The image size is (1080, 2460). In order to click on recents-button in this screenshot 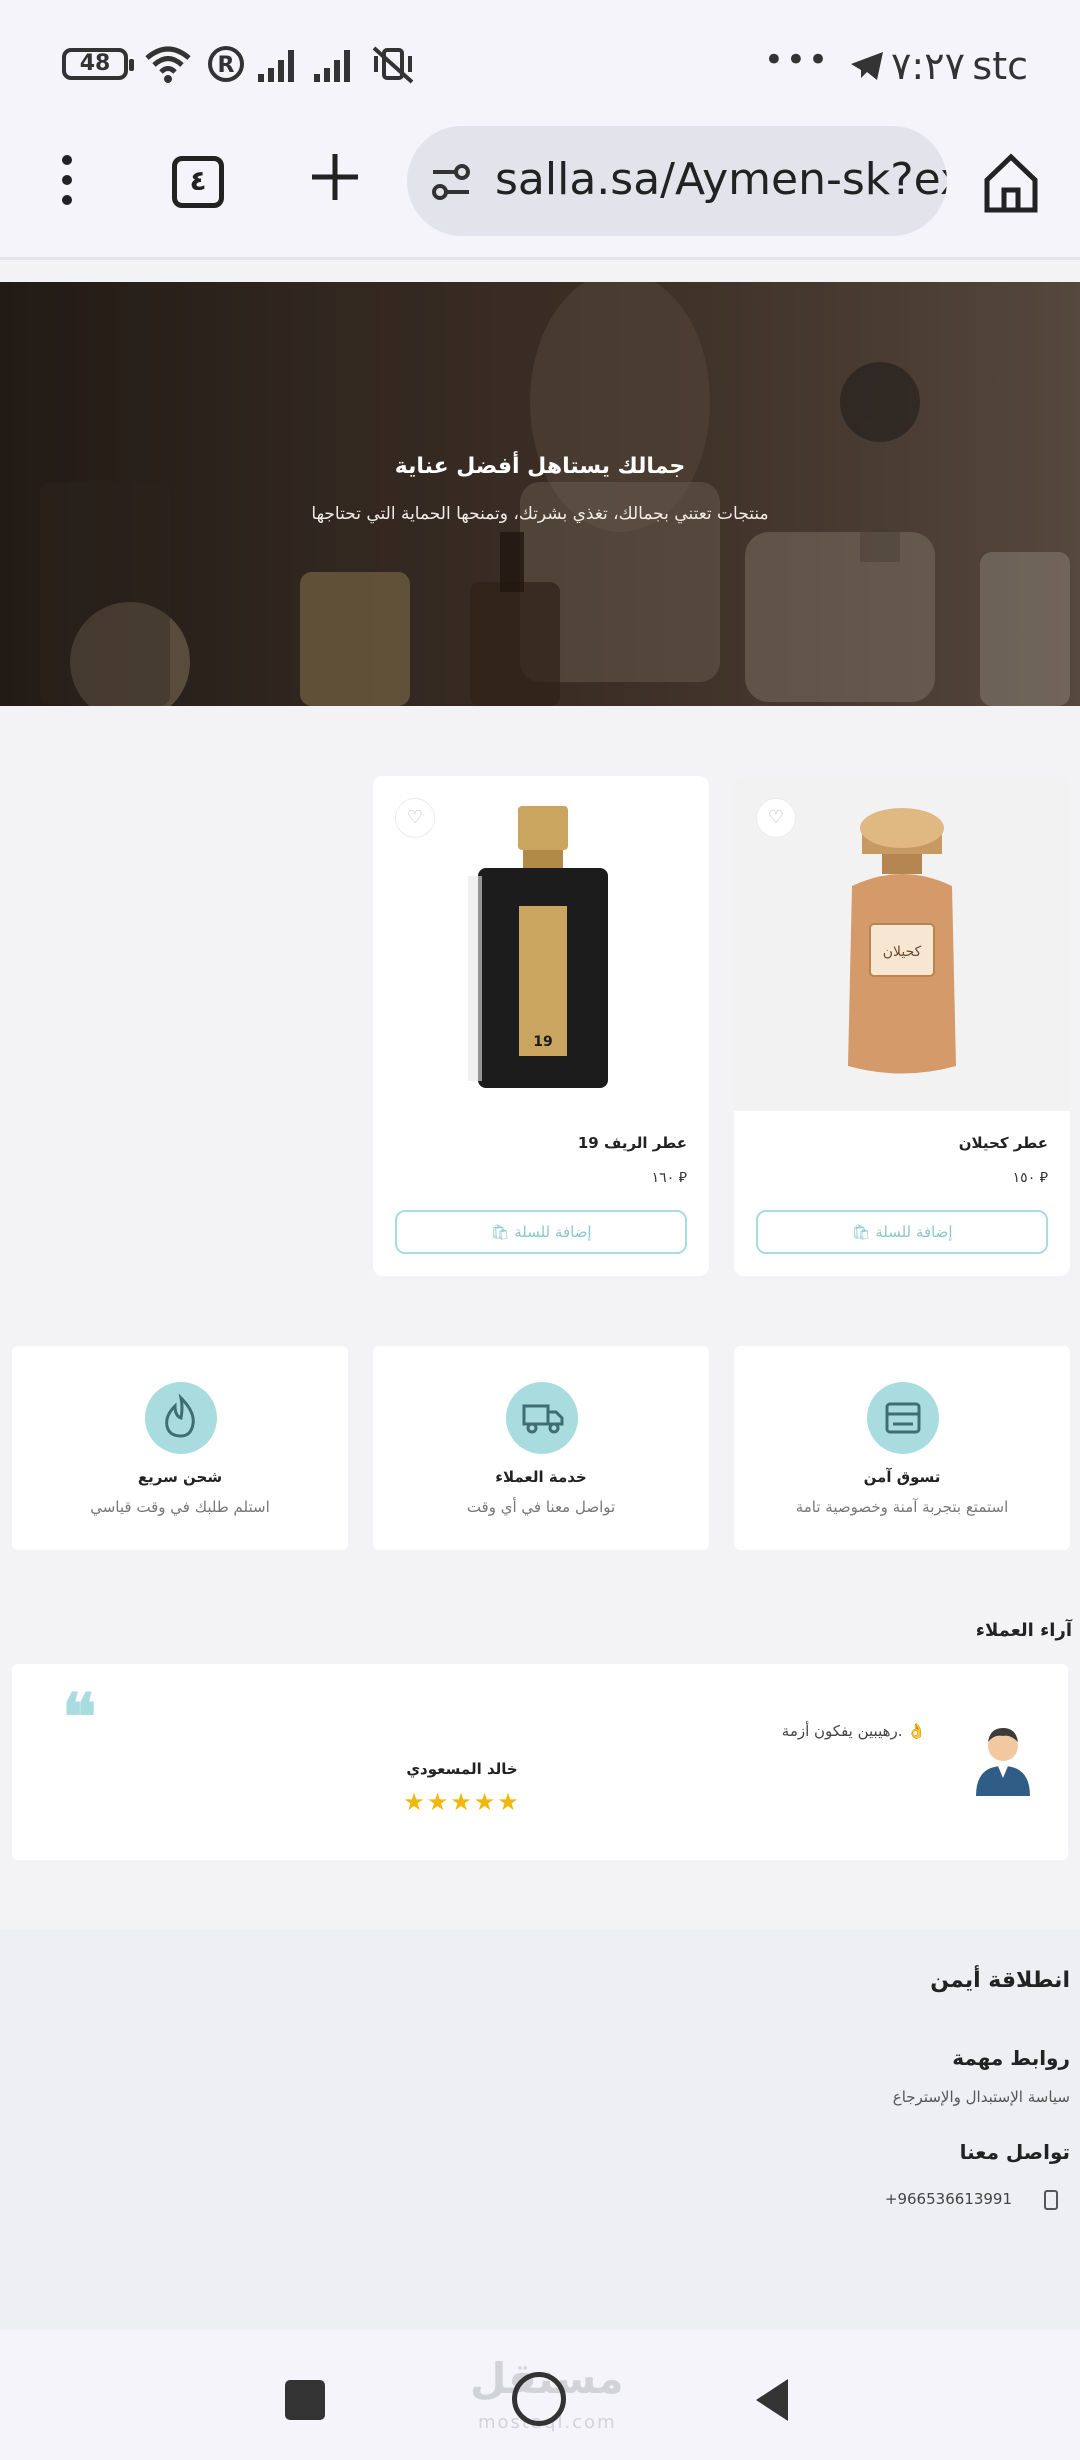, I will do `click(305, 2400)`.